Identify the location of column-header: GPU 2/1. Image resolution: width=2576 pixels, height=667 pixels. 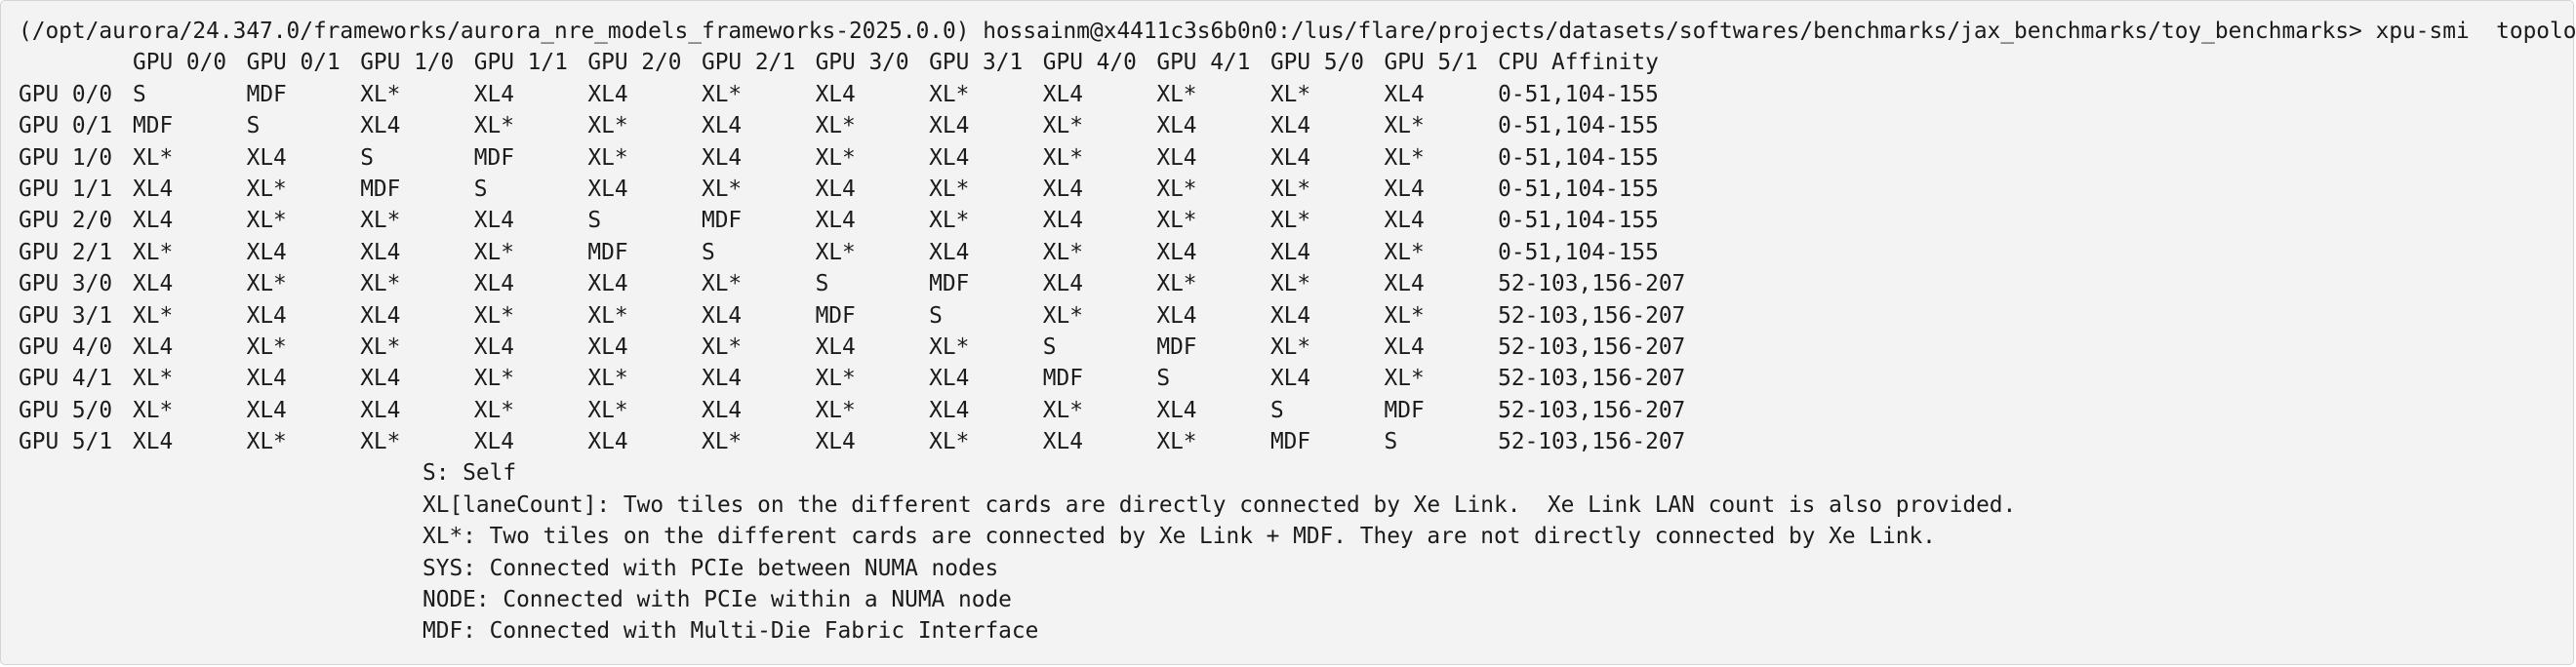
(748, 63).